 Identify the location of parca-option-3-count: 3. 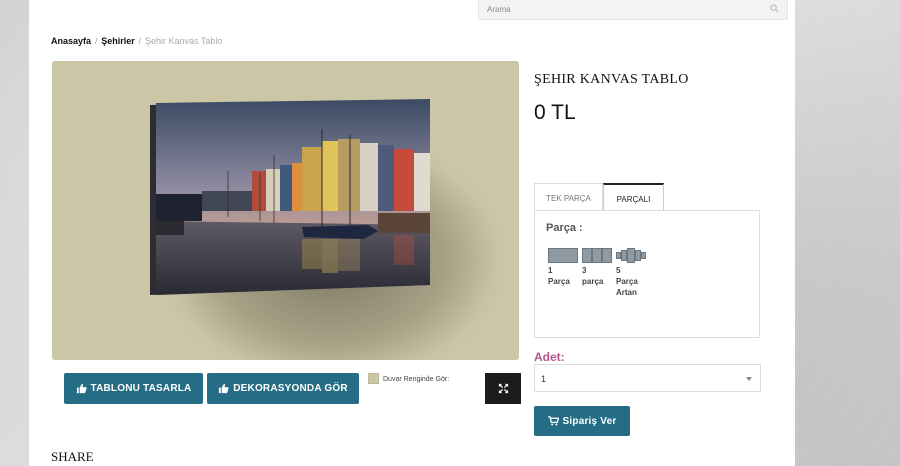
(584, 270).